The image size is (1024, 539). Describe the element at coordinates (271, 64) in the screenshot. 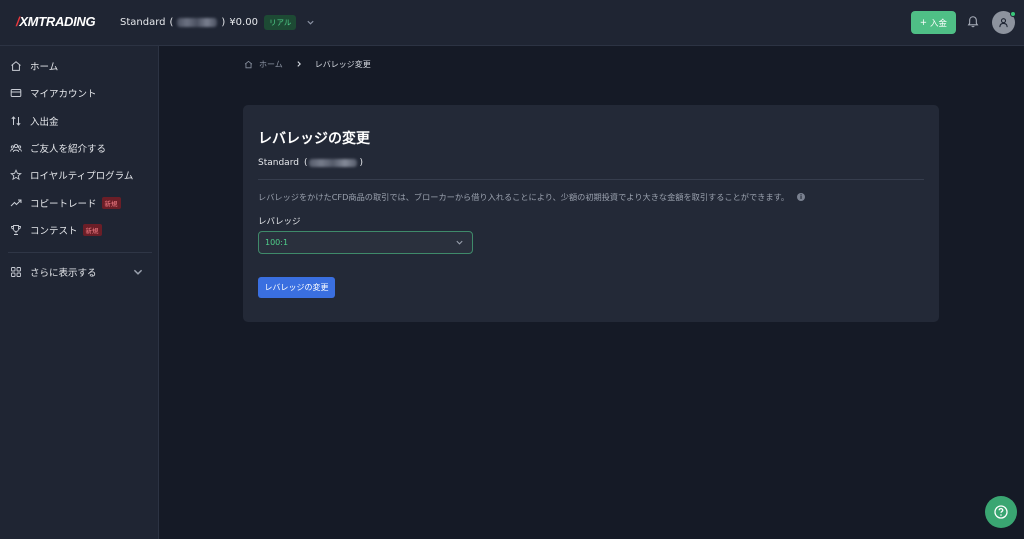

I see `breadcrumb-home: ホーム` at that location.